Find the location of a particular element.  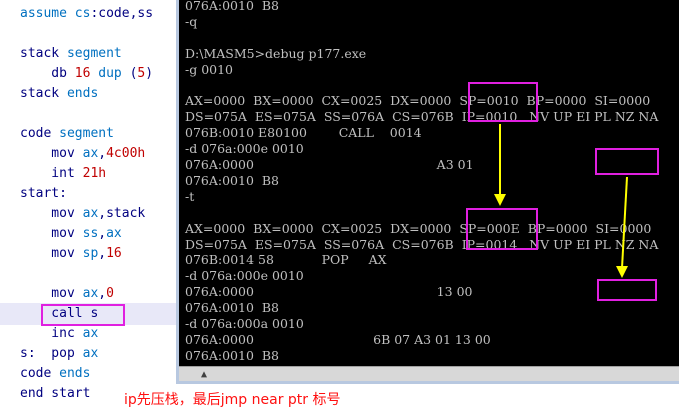

arrow-sp-head is located at coordinates (500, 200).